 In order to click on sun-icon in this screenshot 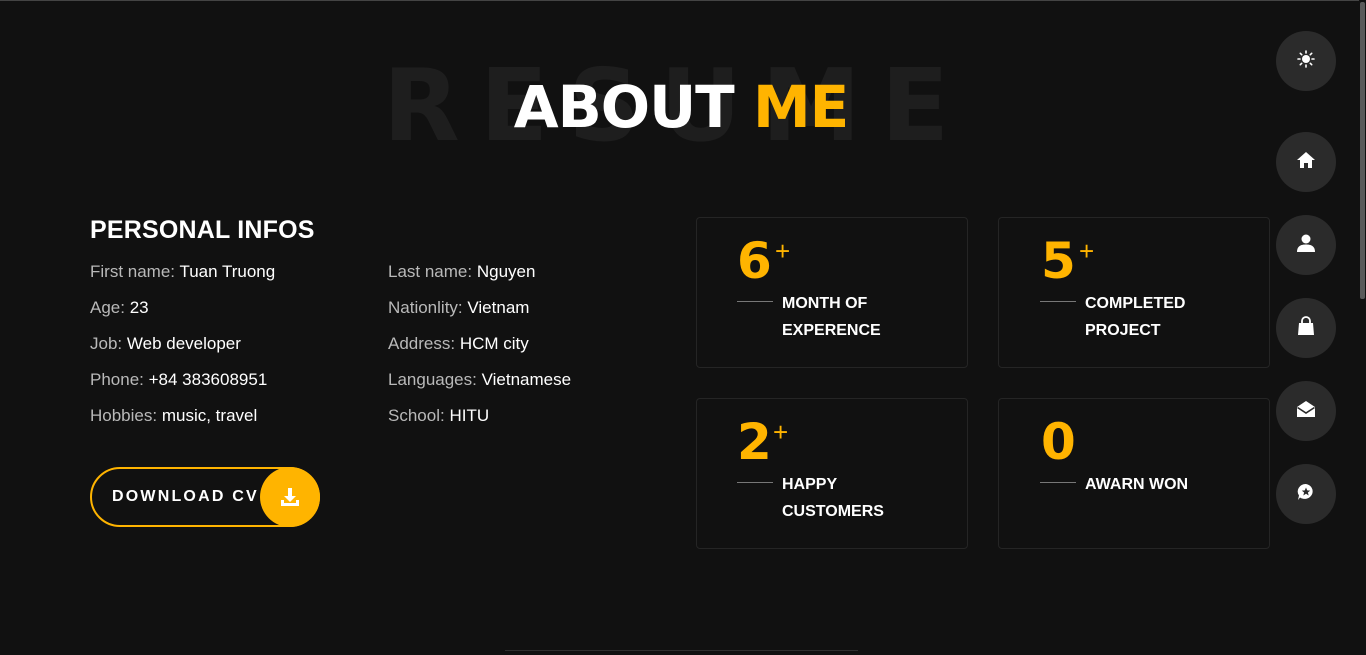, I will do `click(1306, 61)`.